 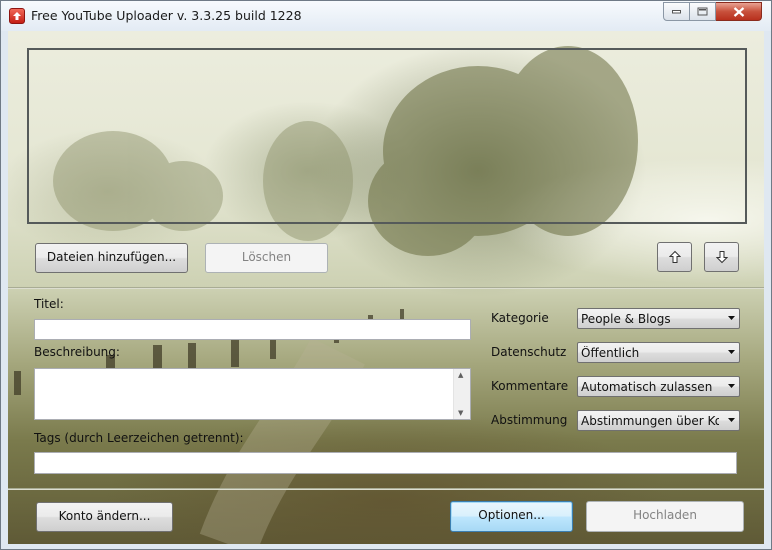 I want to click on category-value: People & Blogs, so click(x=626, y=319).